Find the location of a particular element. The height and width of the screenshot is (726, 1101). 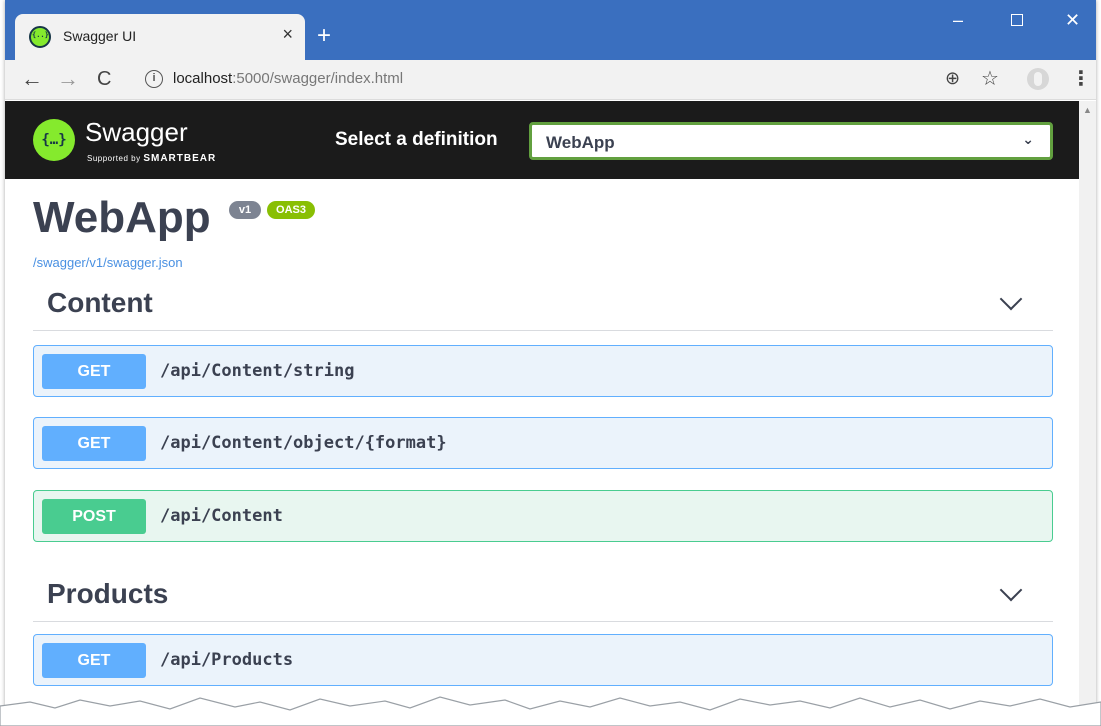

address-bar: localhost:5000/swagger/index.html is located at coordinates (288, 78).